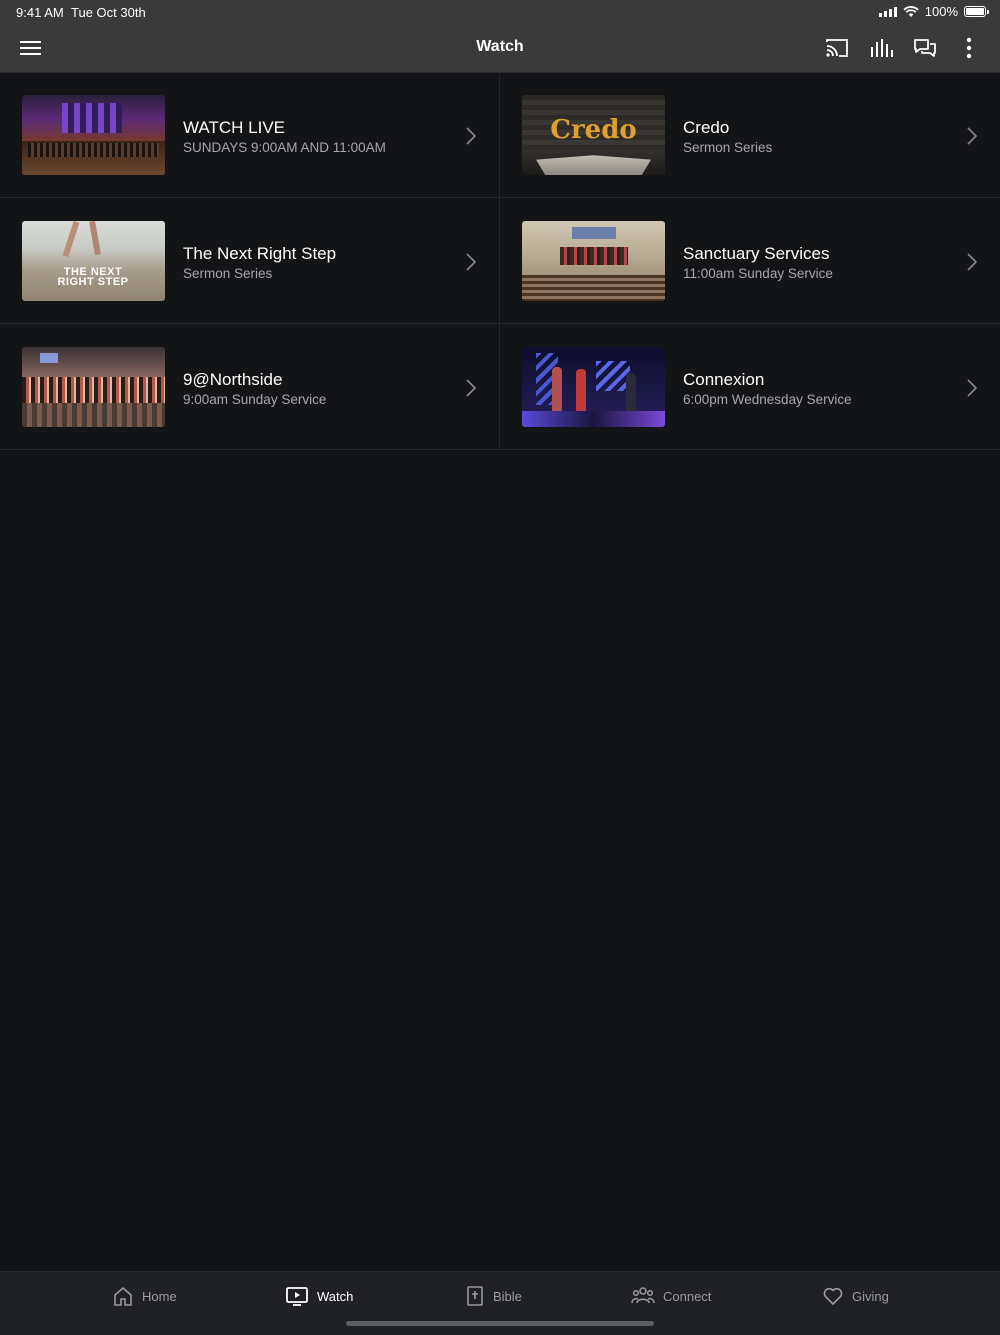 Image resolution: width=1000 pixels, height=1335 pixels. What do you see at coordinates (500, 12) in the screenshot?
I see `status-bar: 9:41 AM Tue Oct 30th 100%` at bounding box center [500, 12].